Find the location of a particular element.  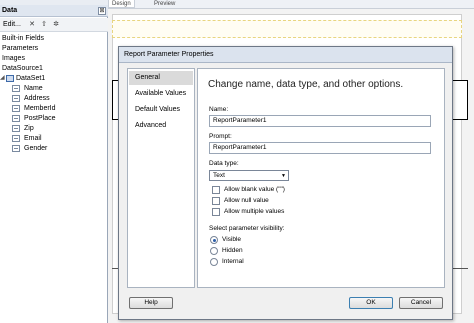

prompt-field: ReportParameter1 is located at coordinates (320, 148).